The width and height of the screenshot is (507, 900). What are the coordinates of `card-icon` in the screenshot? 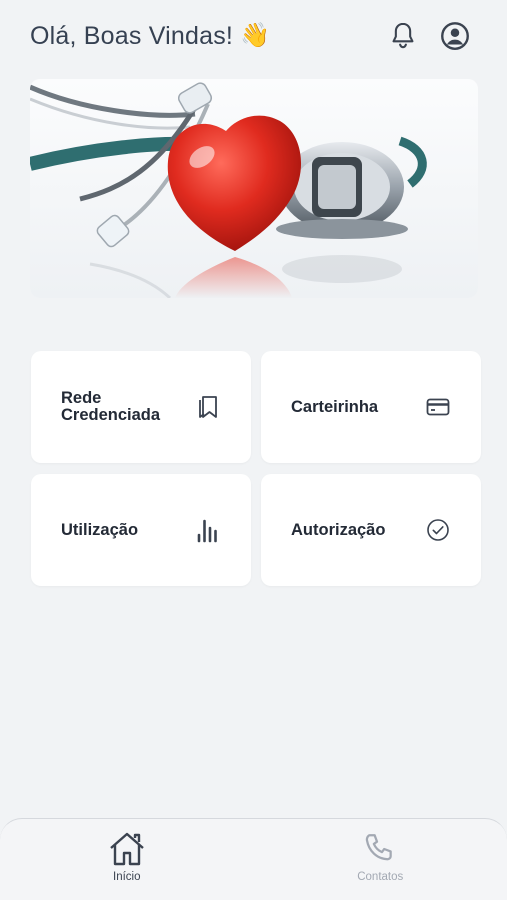 It's located at (438, 407).